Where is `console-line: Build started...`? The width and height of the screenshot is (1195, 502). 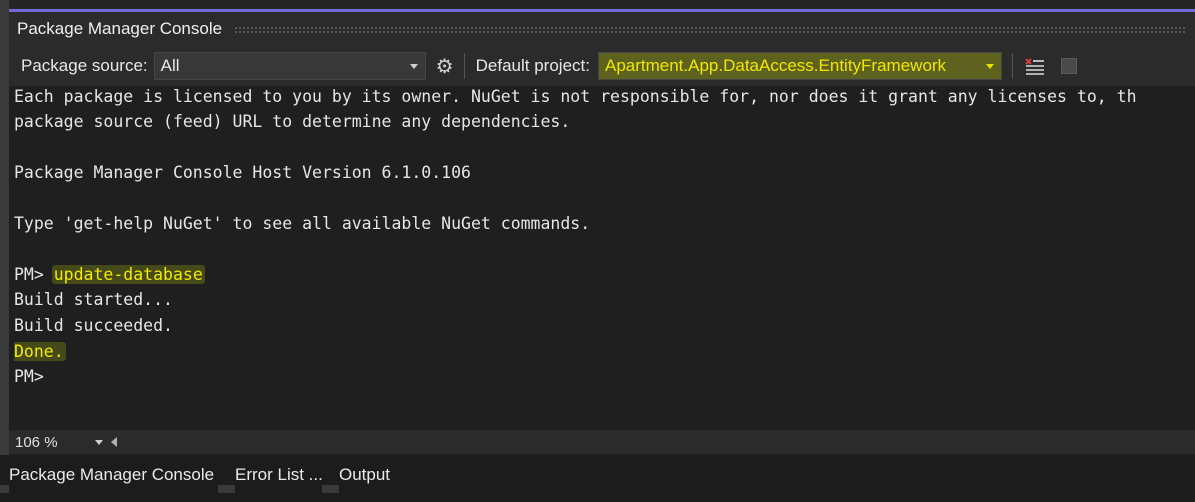
console-line: Build started... is located at coordinates (93, 299).